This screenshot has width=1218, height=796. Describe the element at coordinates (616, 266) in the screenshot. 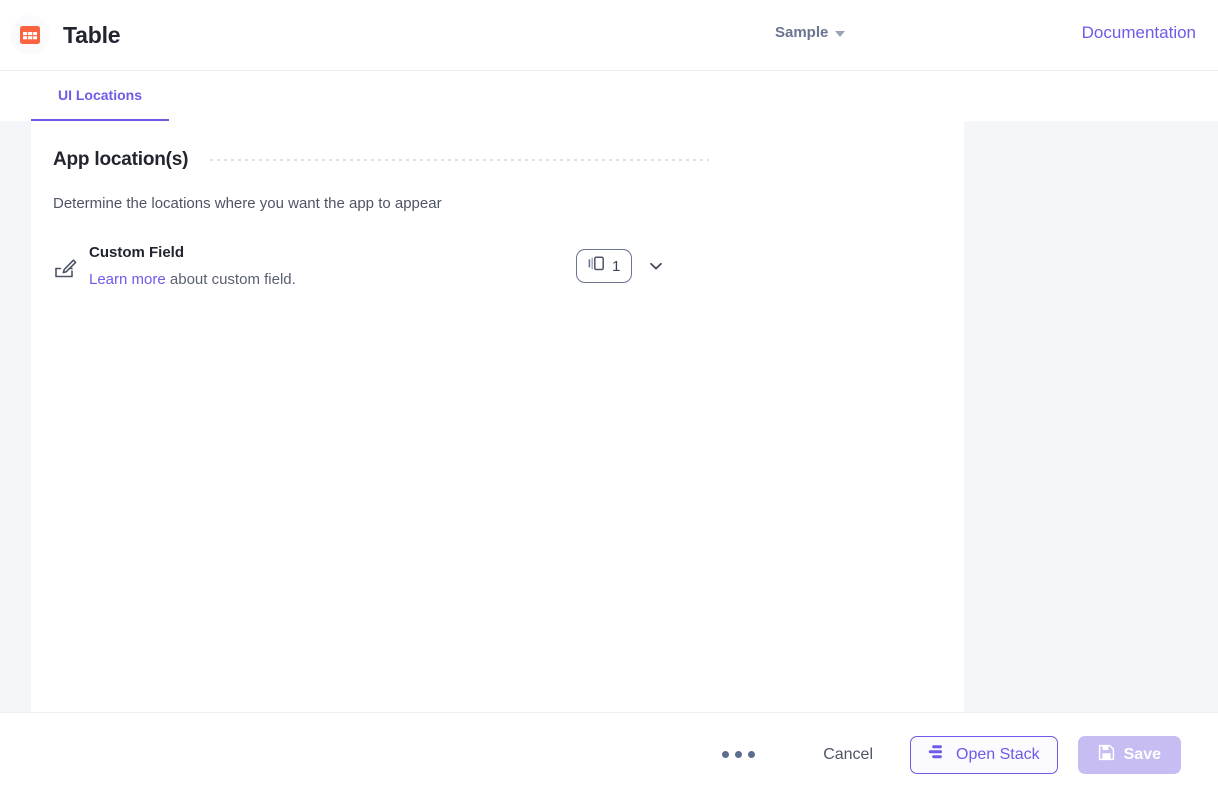

I see `location-count-value: 1` at that location.